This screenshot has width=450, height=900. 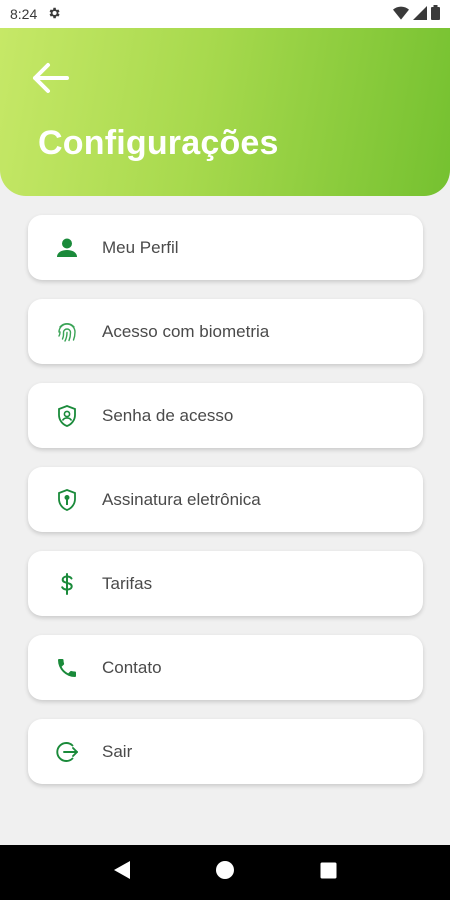 I want to click on menu-item-senha: Senha de acesso, so click(x=225, y=415).